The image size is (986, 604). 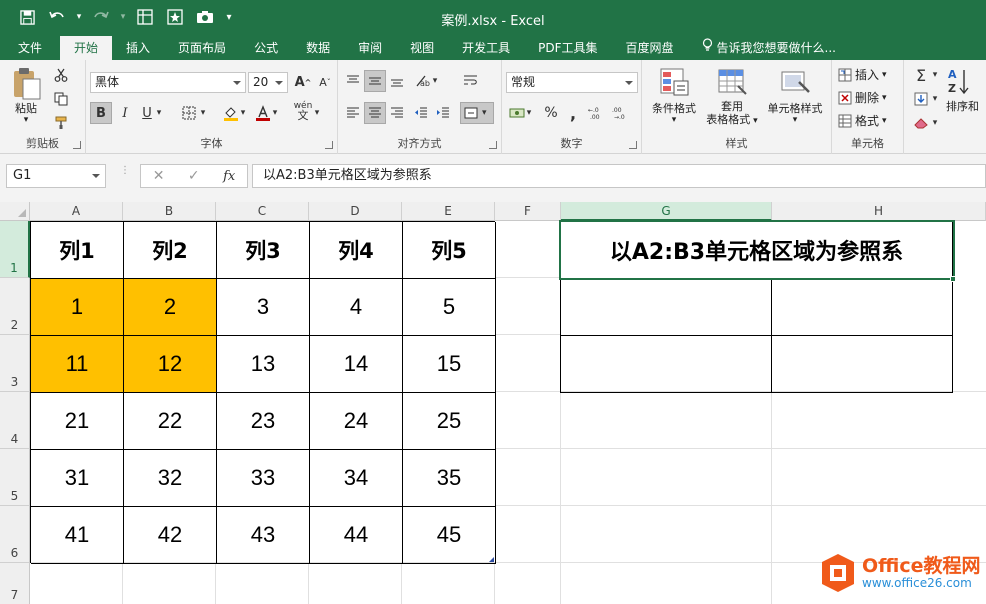 I want to click on underline-dropdown-icon: ▾, so click(x=159, y=113).